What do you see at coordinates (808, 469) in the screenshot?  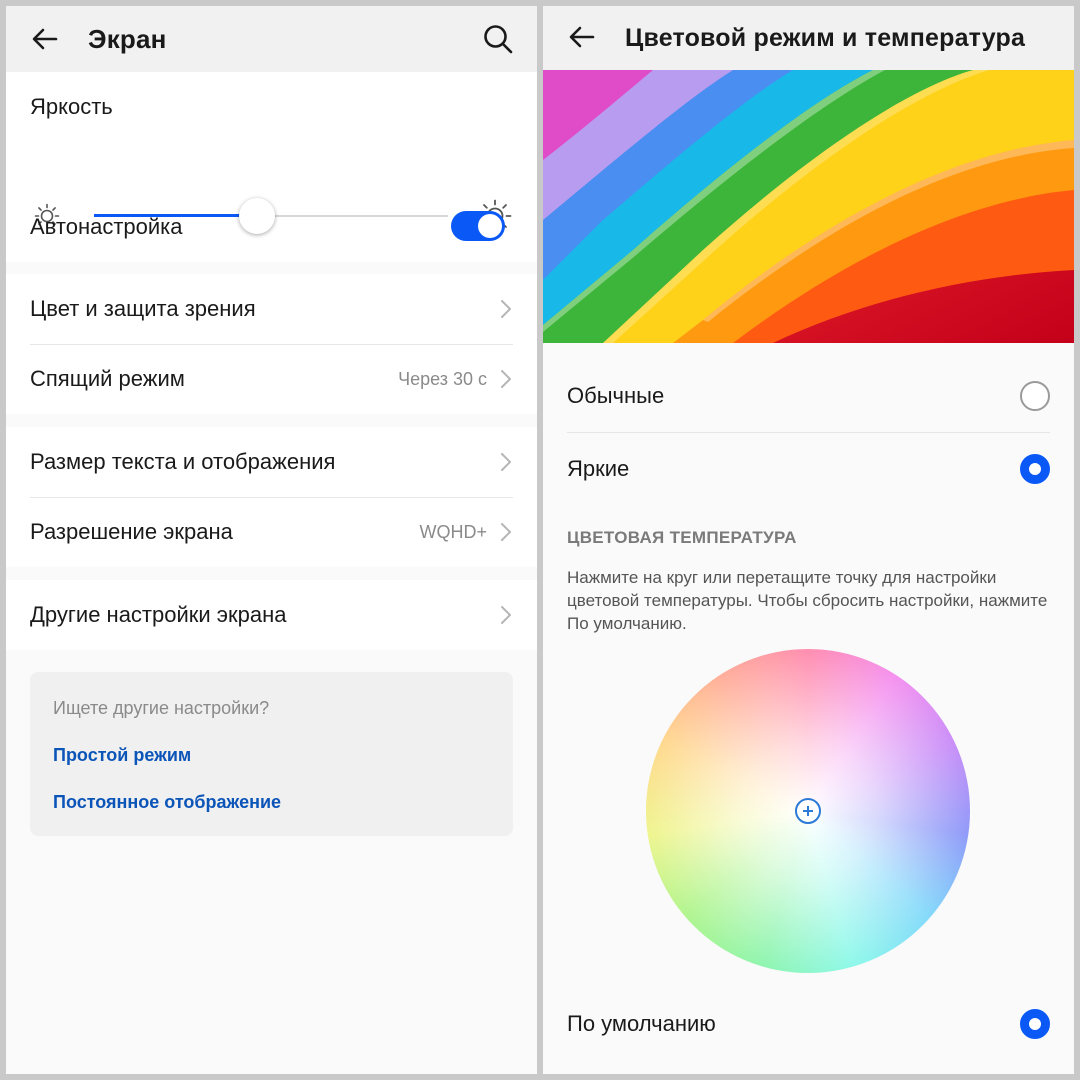 I see `mode-option-vivid: Яркие` at bounding box center [808, 469].